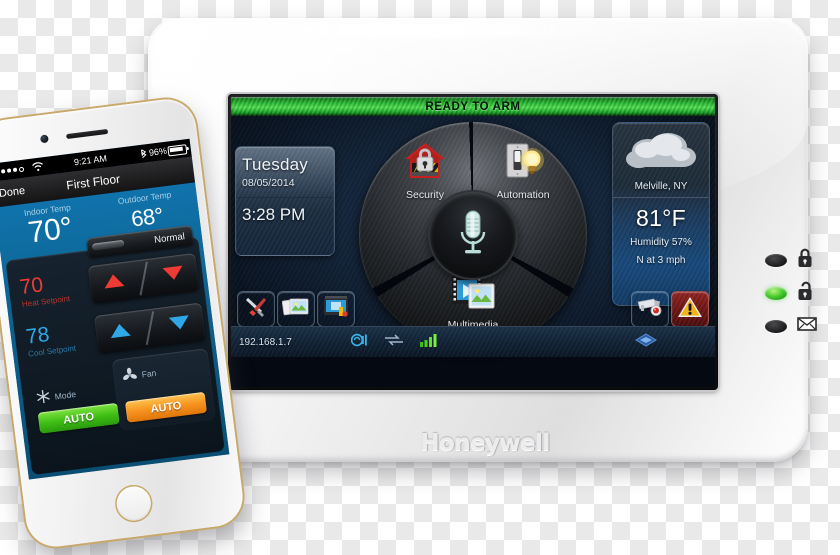  I want to click on warning-triangle-icon, so click(690, 309).